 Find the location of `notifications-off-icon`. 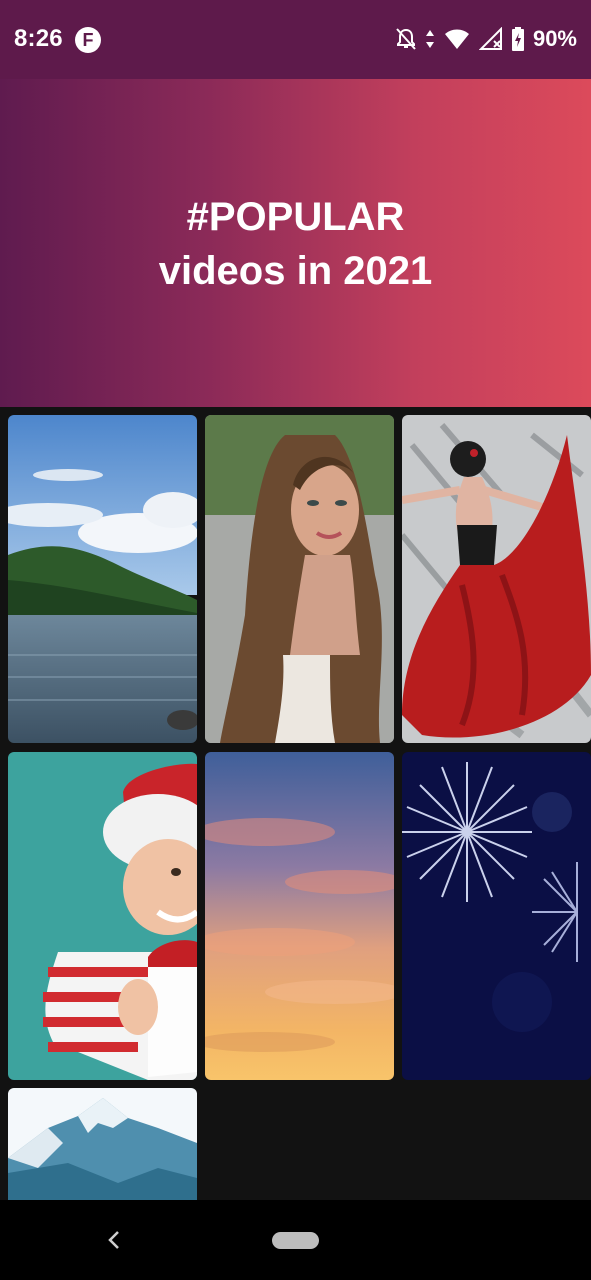

notifications-off-icon is located at coordinates (406, 39).